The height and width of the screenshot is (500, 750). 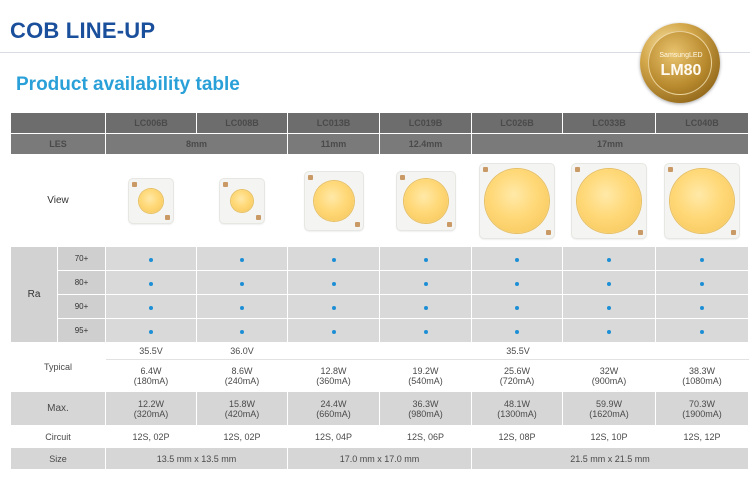 What do you see at coordinates (242, 436) in the screenshot?
I see `circuit-value: 12S, 02P` at bounding box center [242, 436].